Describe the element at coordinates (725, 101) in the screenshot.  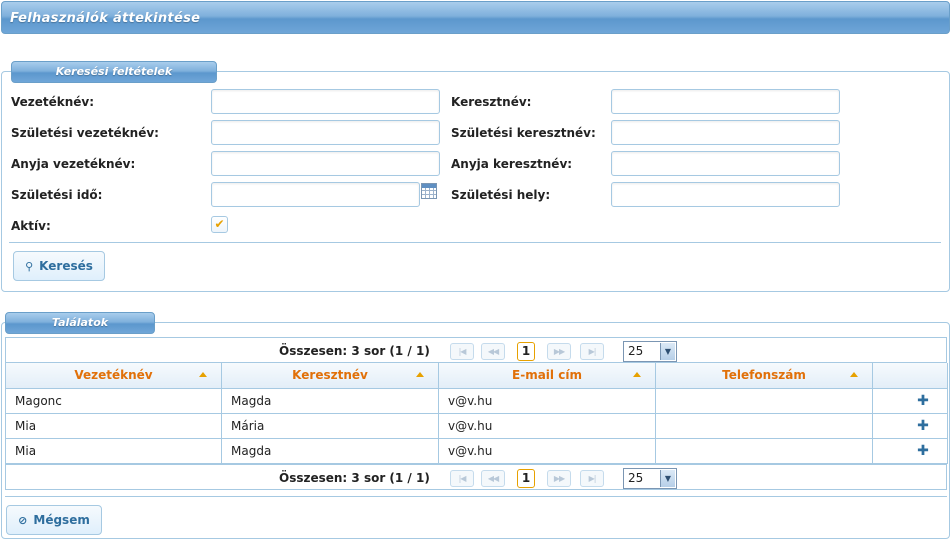
I see `first-name-input` at that location.